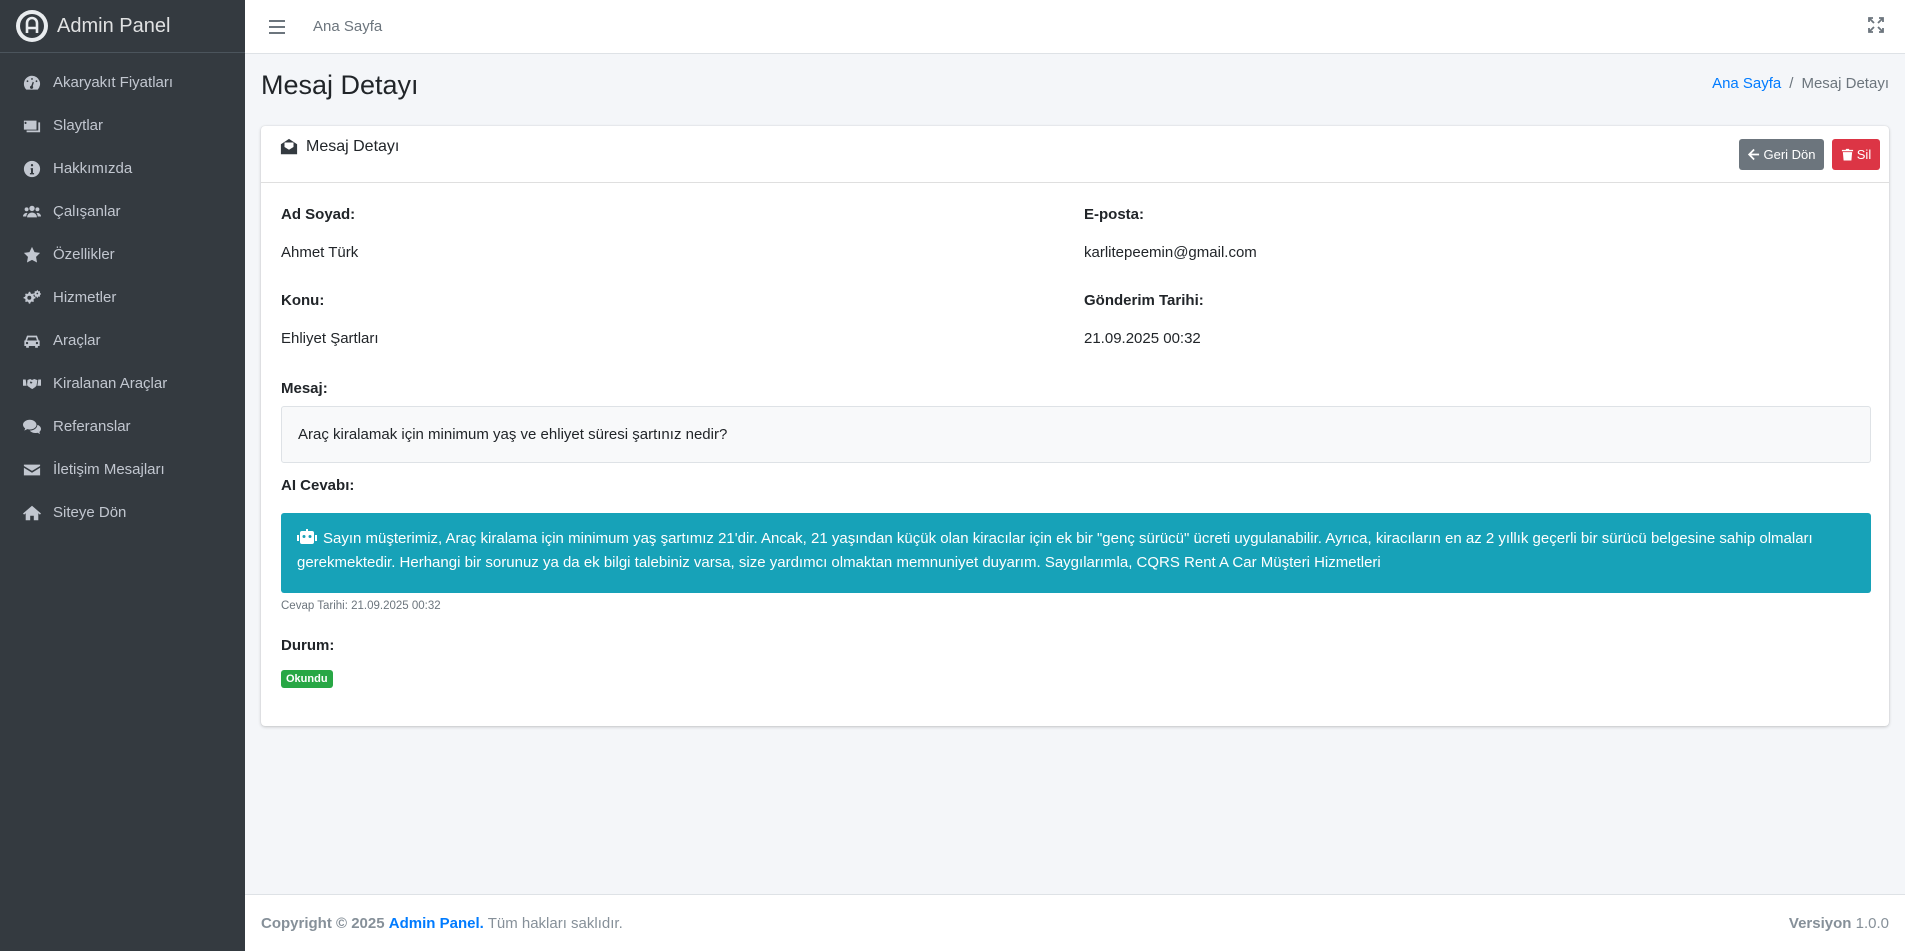 This screenshot has width=1905, height=951. I want to click on sidebar-item-label: Referanslar, so click(92, 426).